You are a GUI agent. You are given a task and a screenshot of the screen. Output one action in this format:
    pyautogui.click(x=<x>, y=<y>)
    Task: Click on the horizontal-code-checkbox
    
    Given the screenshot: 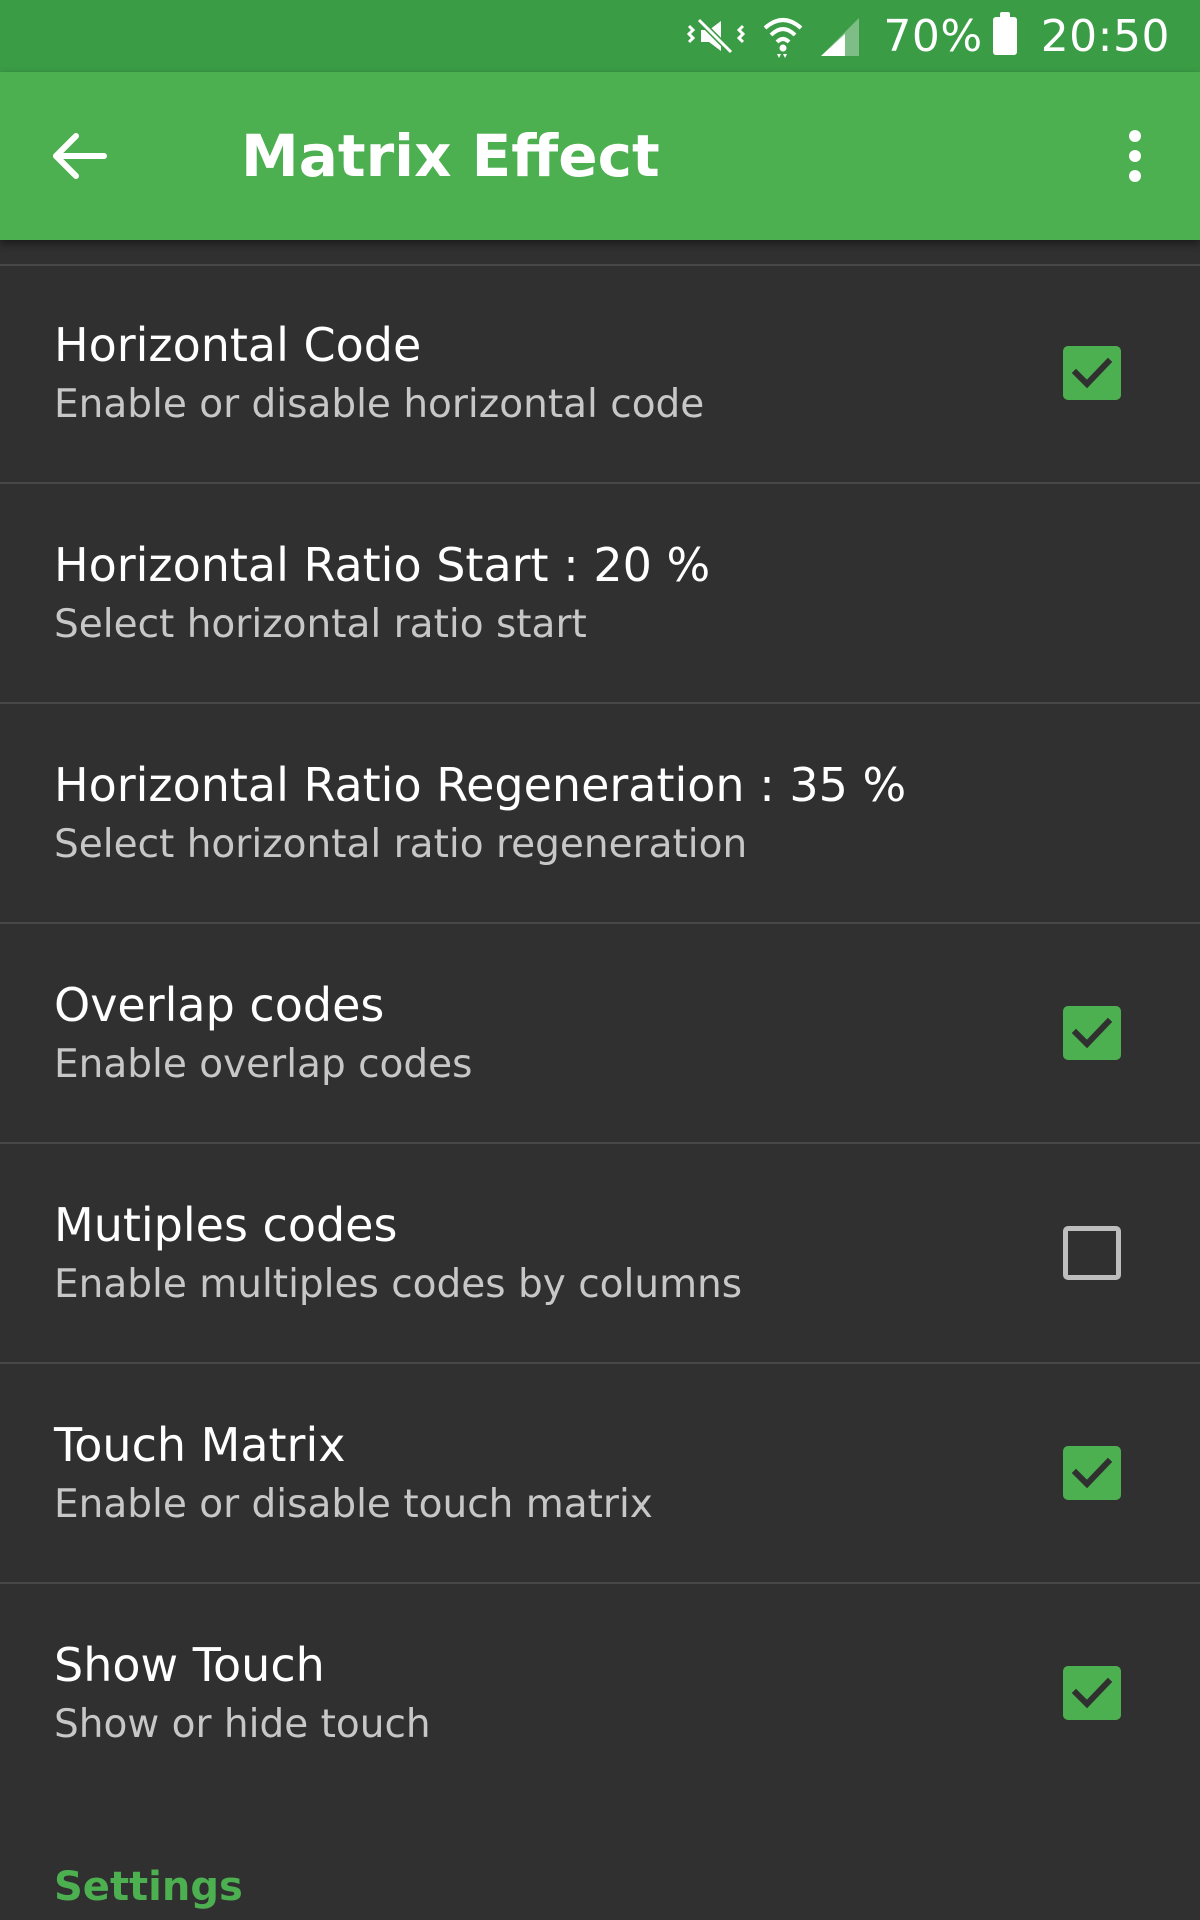 What is the action you would take?
    pyautogui.click(x=1092, y=373)
    